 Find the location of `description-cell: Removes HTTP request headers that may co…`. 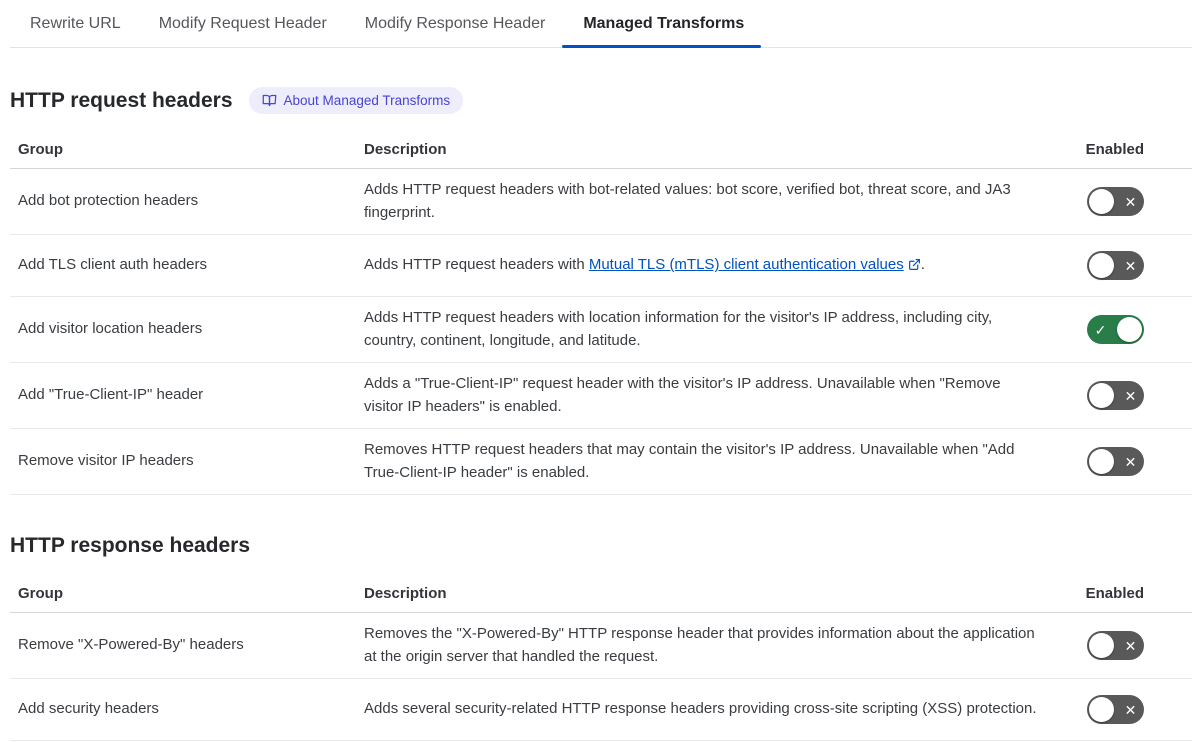

description-cell: Removes HTTP request headers that may co… is located at coordinates (710, 461).